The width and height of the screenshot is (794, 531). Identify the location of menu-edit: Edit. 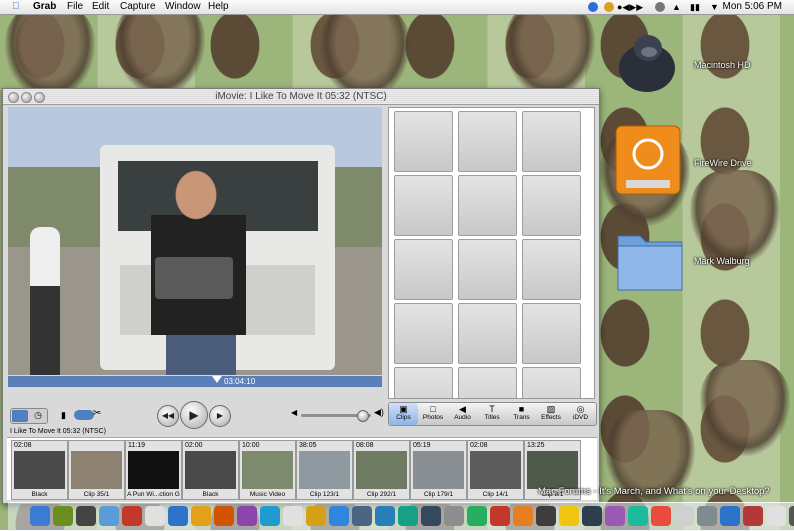
(100, 7).